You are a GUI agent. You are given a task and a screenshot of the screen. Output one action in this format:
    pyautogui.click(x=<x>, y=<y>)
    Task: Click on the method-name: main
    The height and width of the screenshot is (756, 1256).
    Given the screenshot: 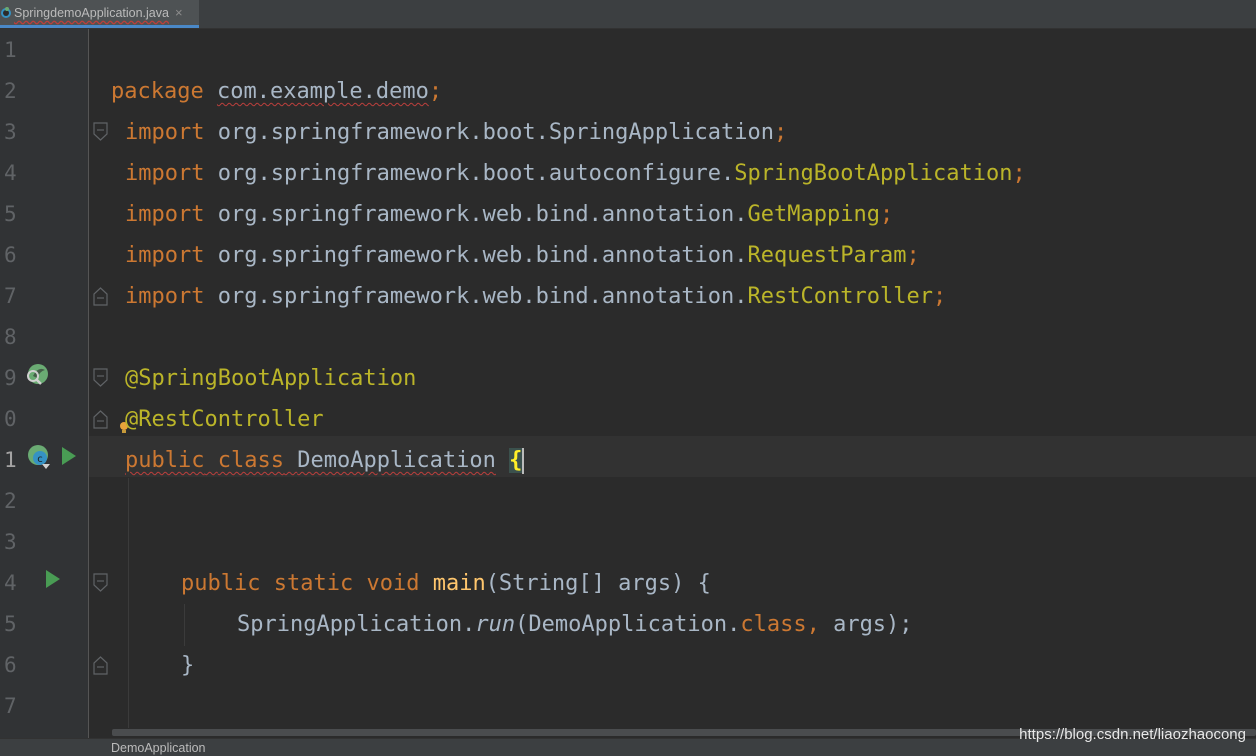 What is the action you would take?
    pyautogui.click(x=459, y=583)
    